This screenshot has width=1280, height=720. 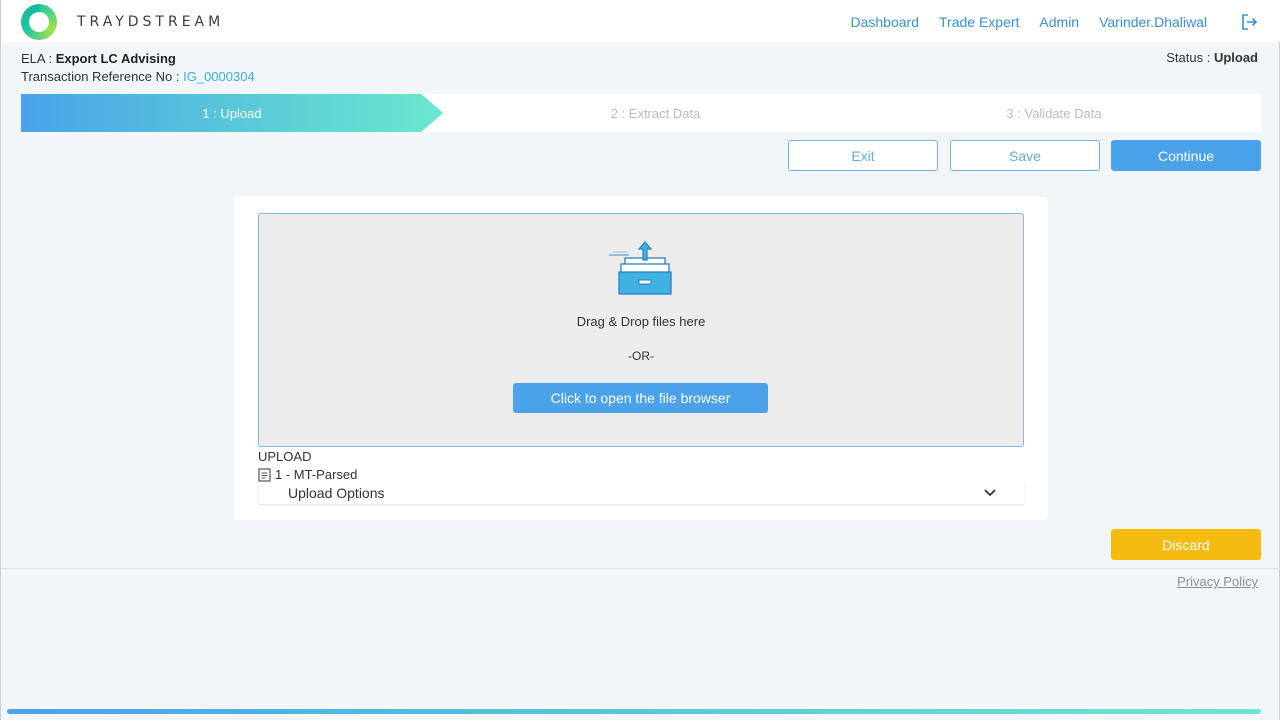 What do you see at coordinates (1217, 581) in the screenshot?
I see `privacy-policy-link: Privacy Policy` at bounding box center [1217, 581].